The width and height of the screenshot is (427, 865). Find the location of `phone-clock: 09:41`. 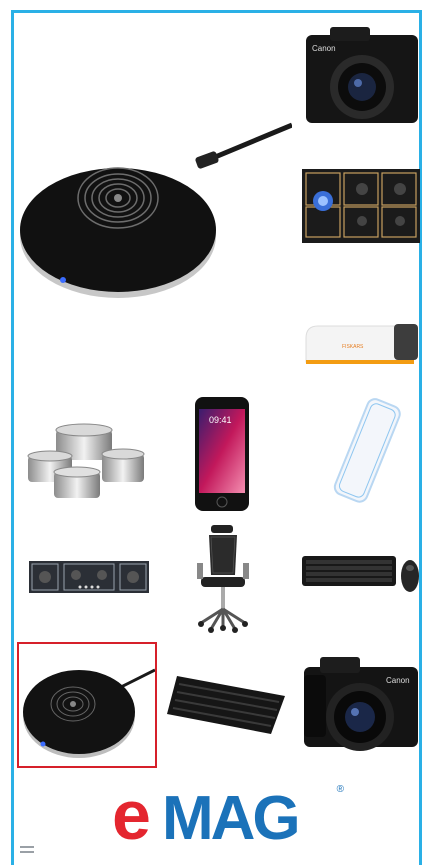

phone-clock: 09:41 is located at coordinates (220, 420).